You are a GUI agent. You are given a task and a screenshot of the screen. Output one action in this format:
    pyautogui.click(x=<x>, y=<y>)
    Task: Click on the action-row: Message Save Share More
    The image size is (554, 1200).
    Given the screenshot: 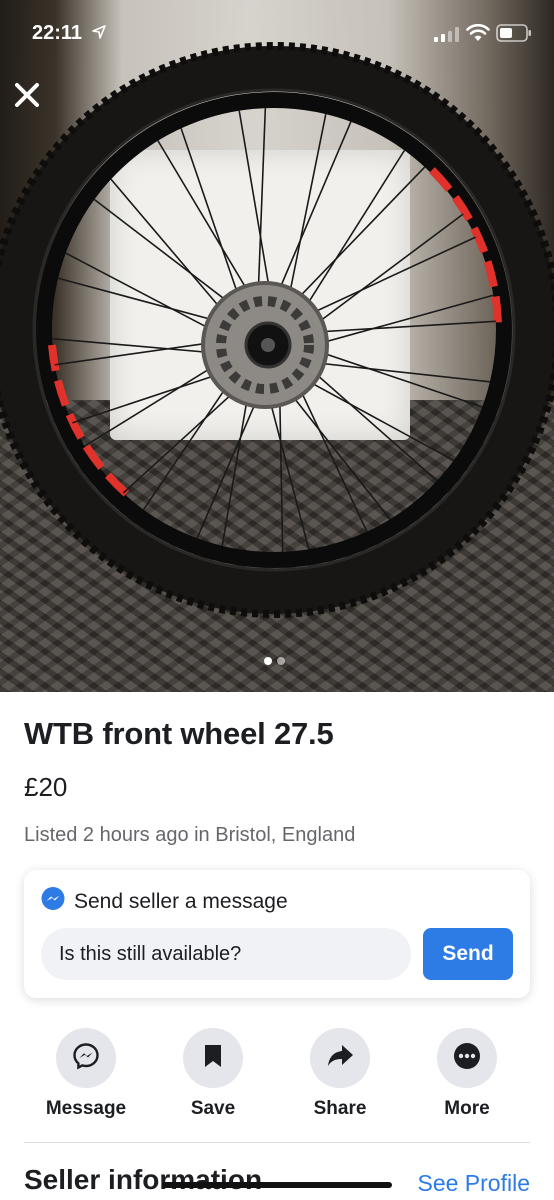 What is the action you would take?
    pyautogui.click(x=277, y=1078)
    